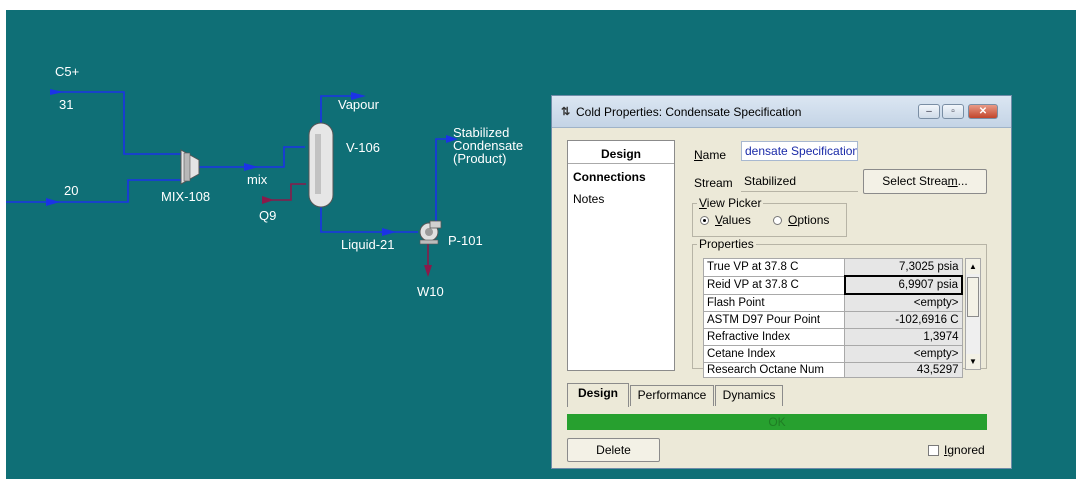 Image resolution: width=1082 pixels, height=479 pixels. Describe the element at coordinates (252, 157) in the screenshot. I see `stream-mix-line` at that location.